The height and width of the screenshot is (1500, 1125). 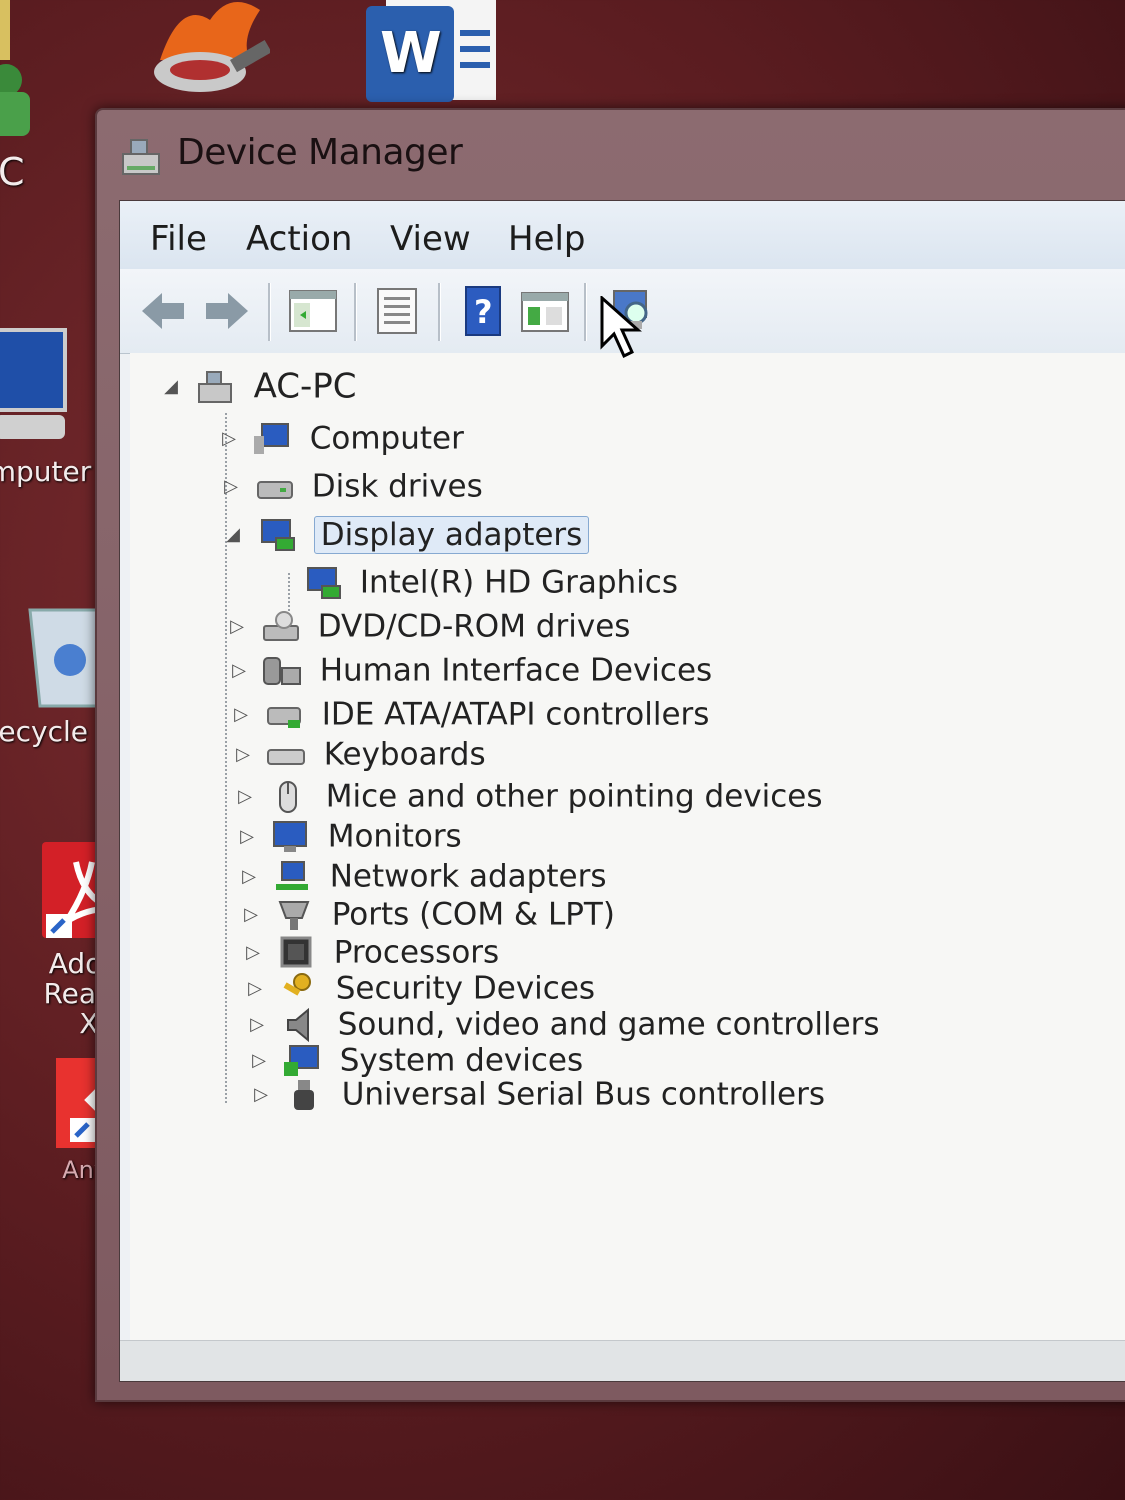 I want to click on tree-item-label: DVD/CD-ROM drives, so click(x=474, y=626).